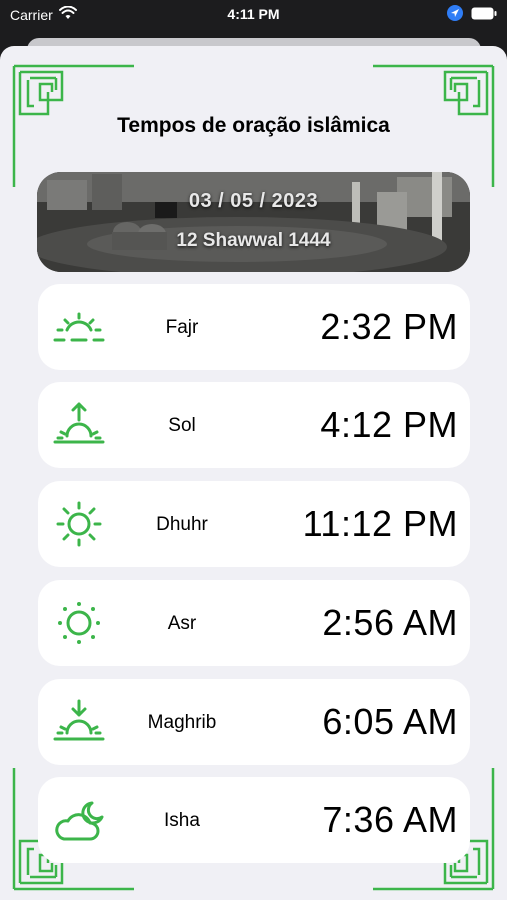 Image resolution: width=507 pixels, height=900 pixels. What do you see at coordinates (380, 523) in the screenshot?
I see `prayer-time: 11:12 PM` at bounding box center [380, 523].